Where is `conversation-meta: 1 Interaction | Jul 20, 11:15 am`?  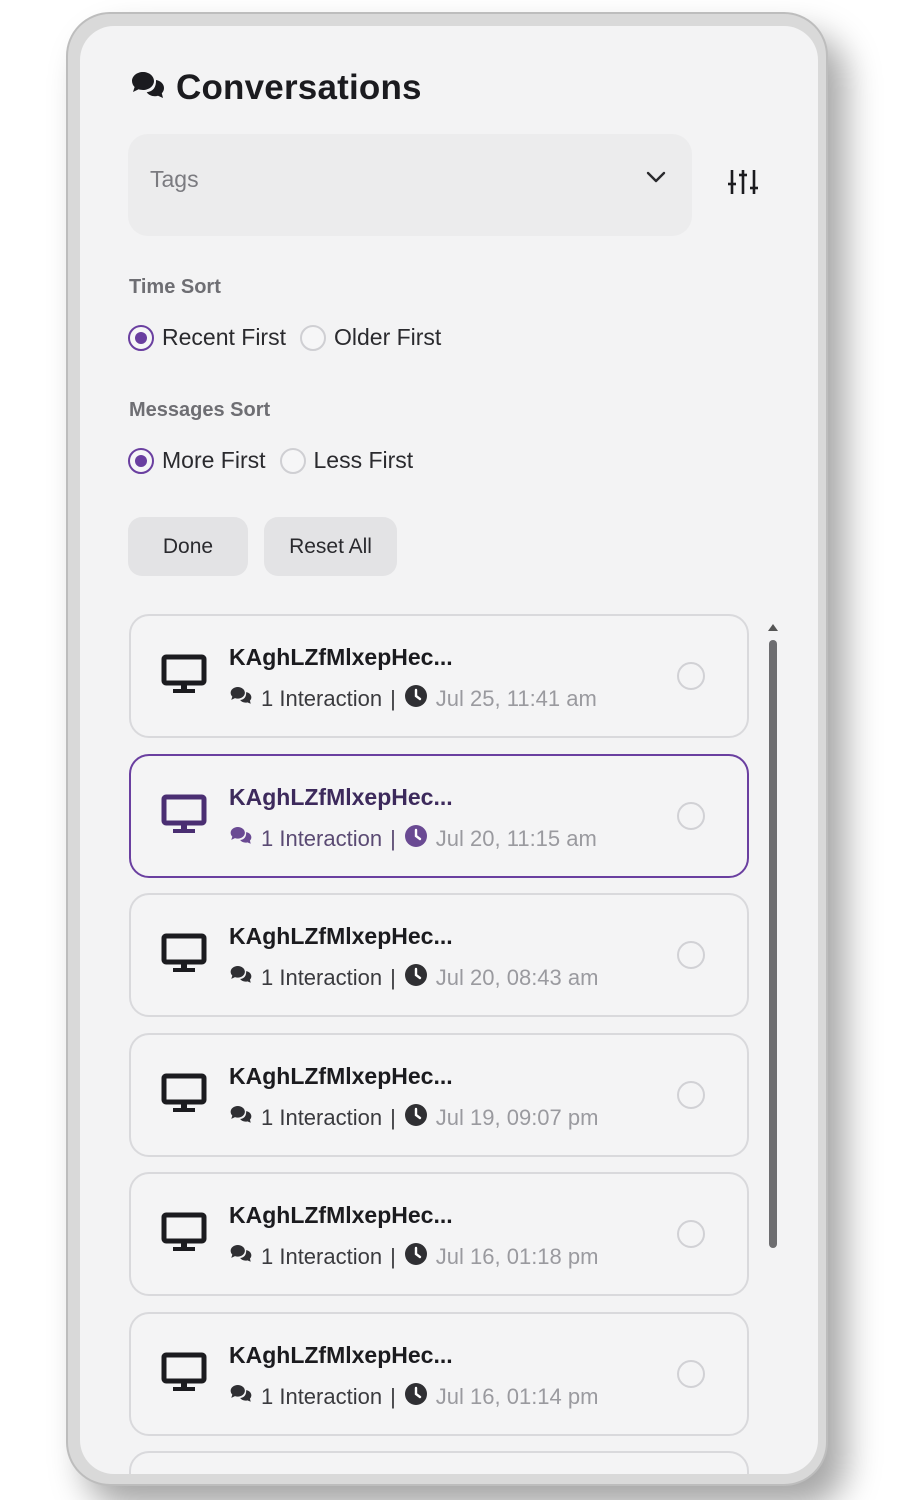 conversation-meta: 1 Interaction | Jul 20, 11:15 am is located at coordinates (413, 839).